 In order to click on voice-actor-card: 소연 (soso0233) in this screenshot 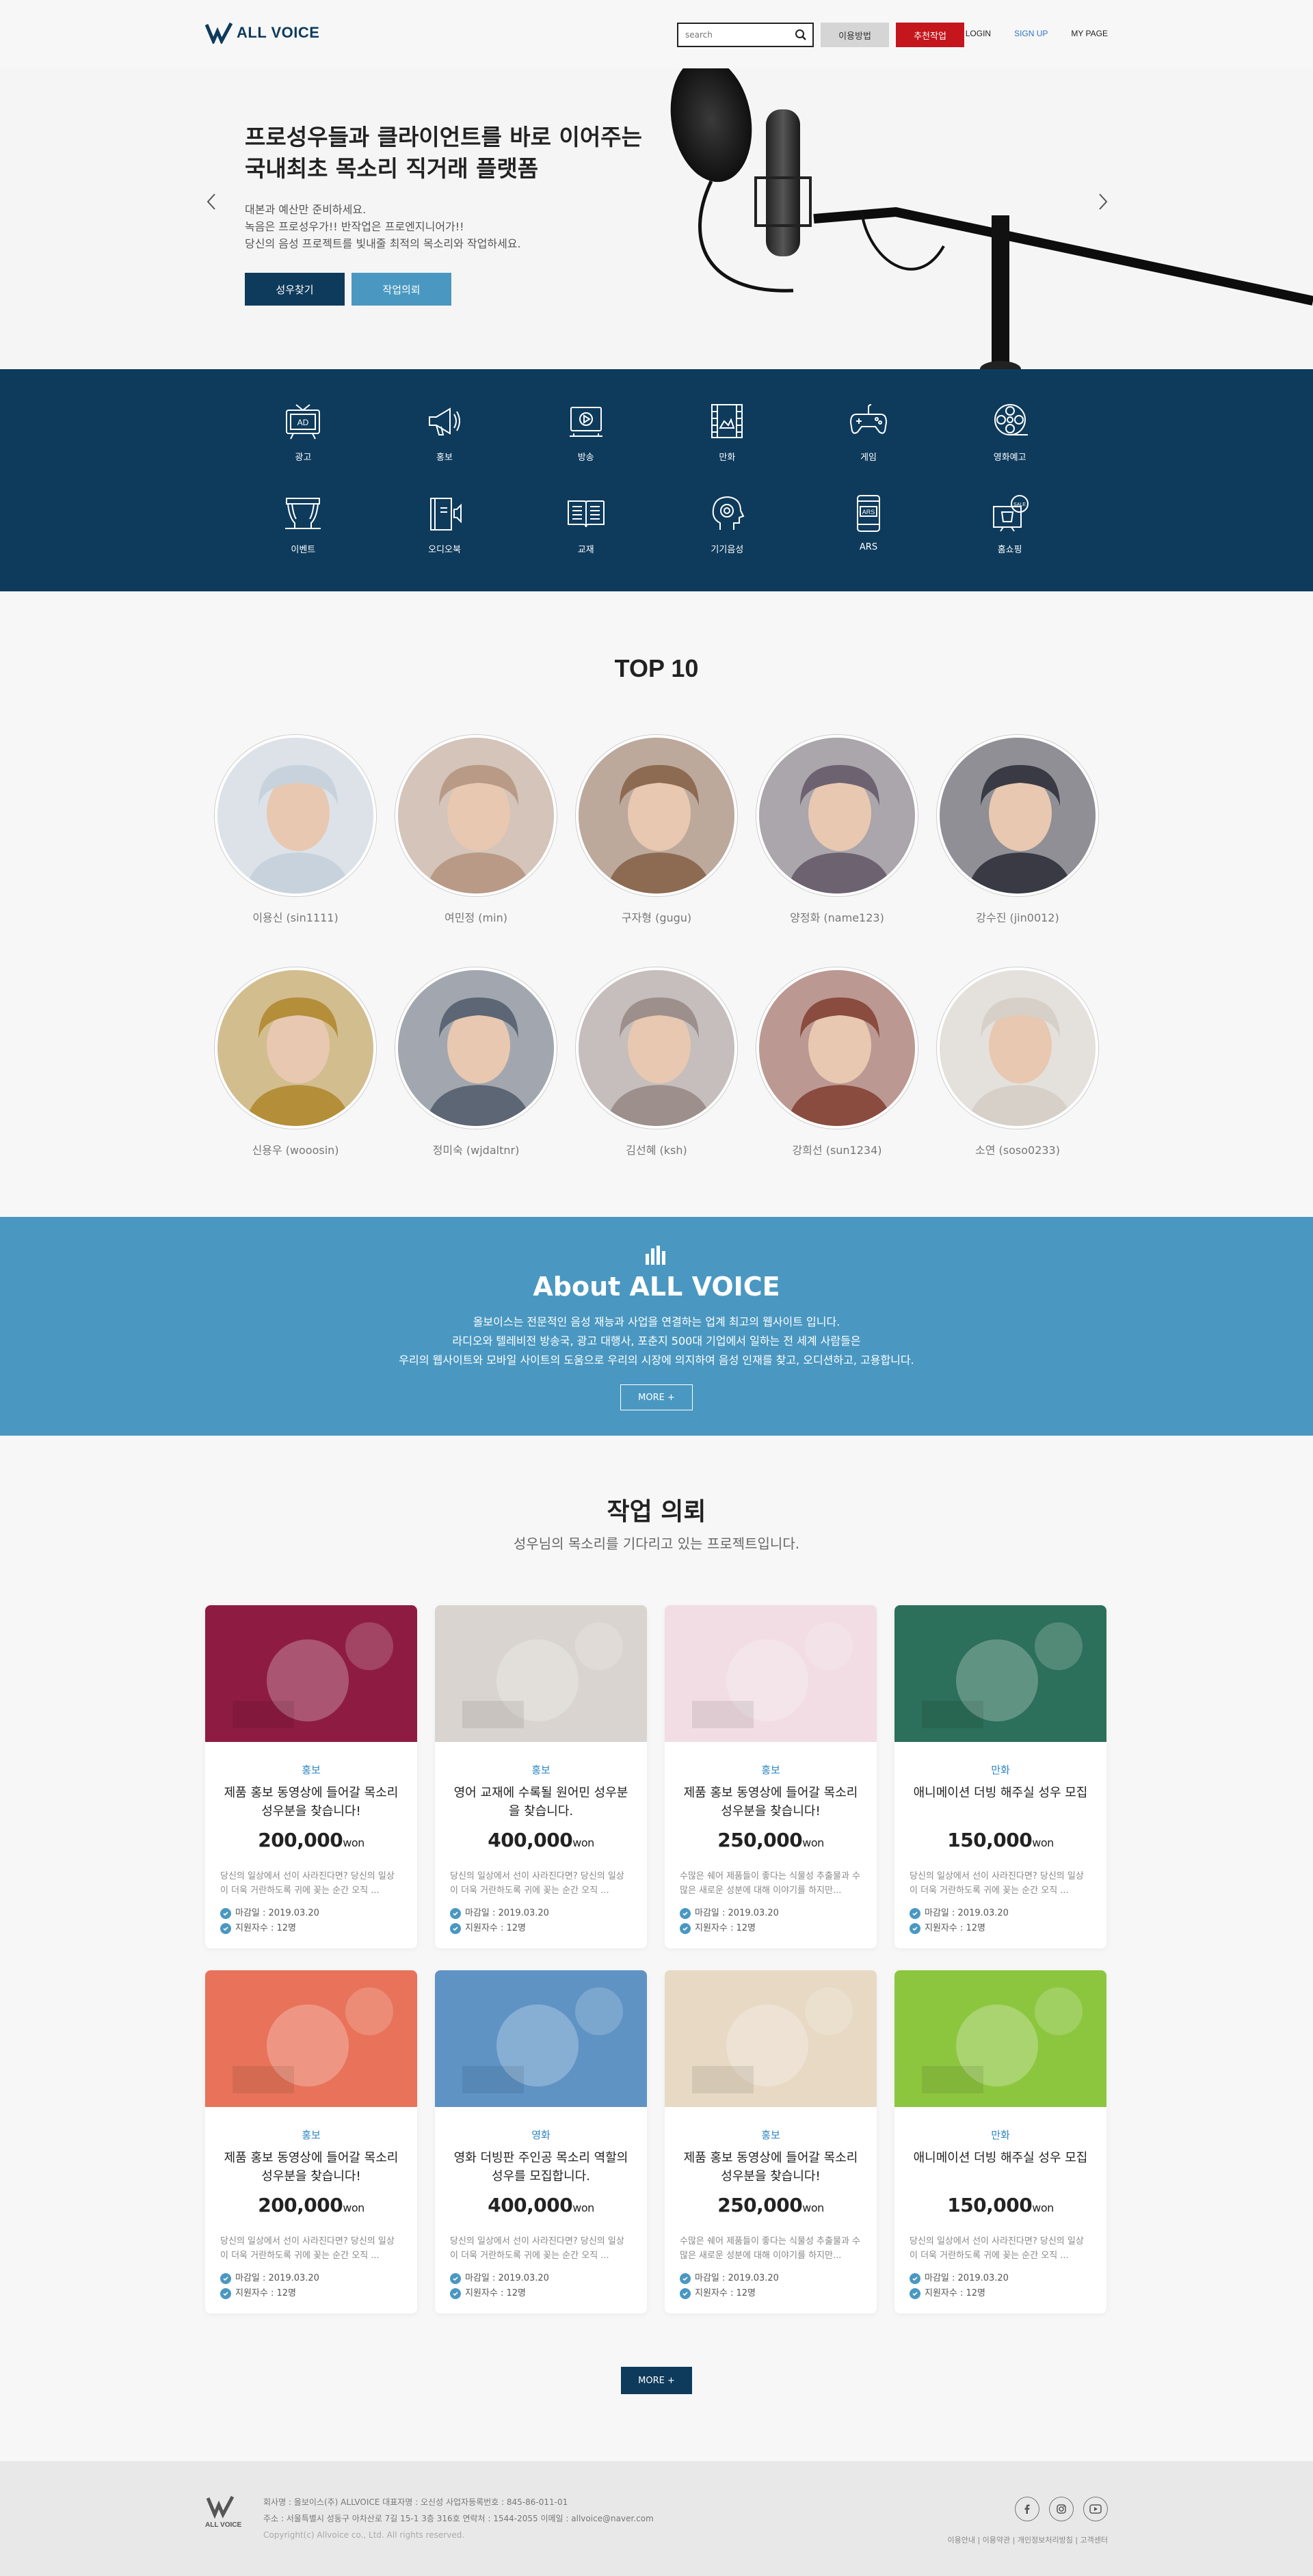, I will do `click(1017, 1062)`.